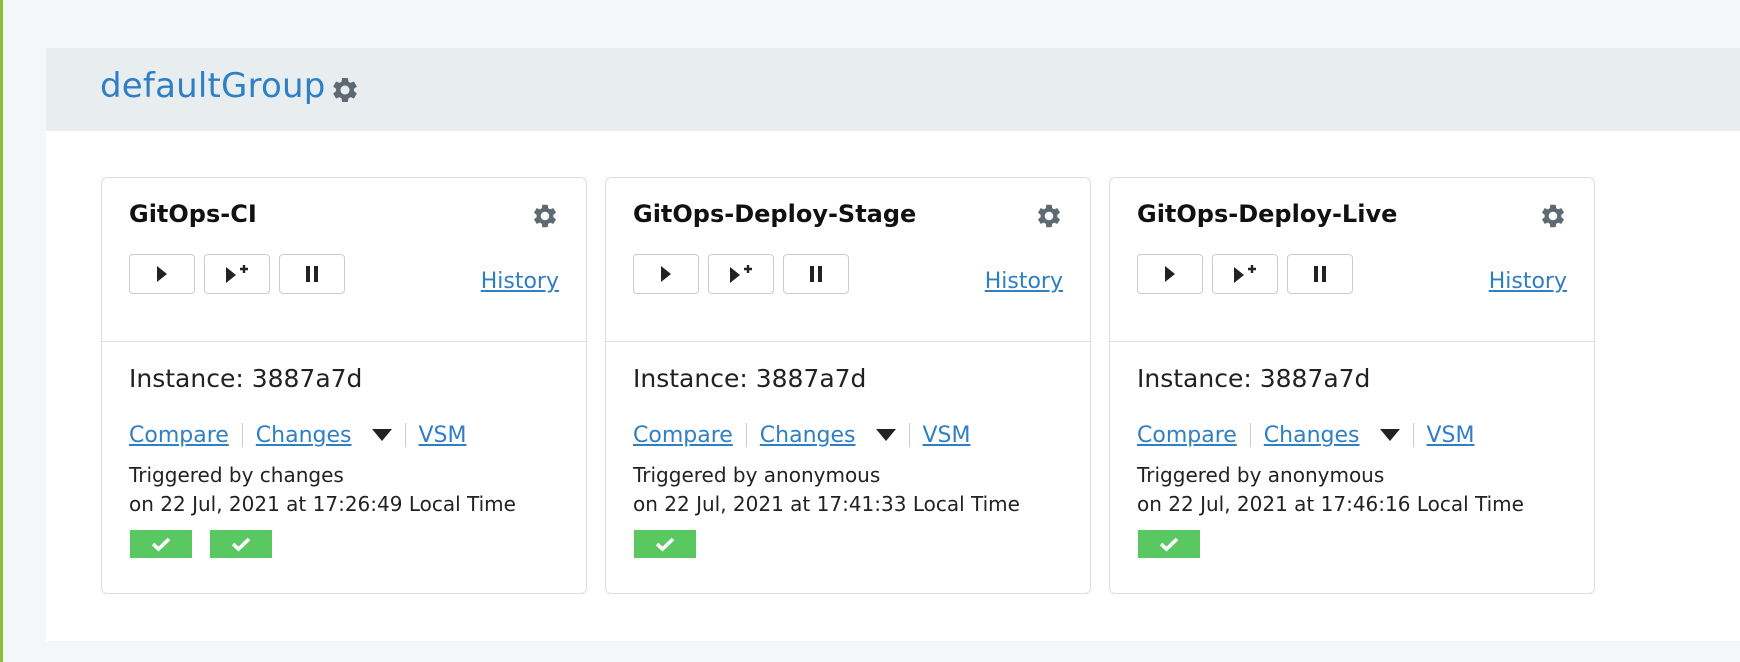 The width and height of the screenshot is (1740, 662). I want to click on group-header: defaultGroup, so click(893, 89).